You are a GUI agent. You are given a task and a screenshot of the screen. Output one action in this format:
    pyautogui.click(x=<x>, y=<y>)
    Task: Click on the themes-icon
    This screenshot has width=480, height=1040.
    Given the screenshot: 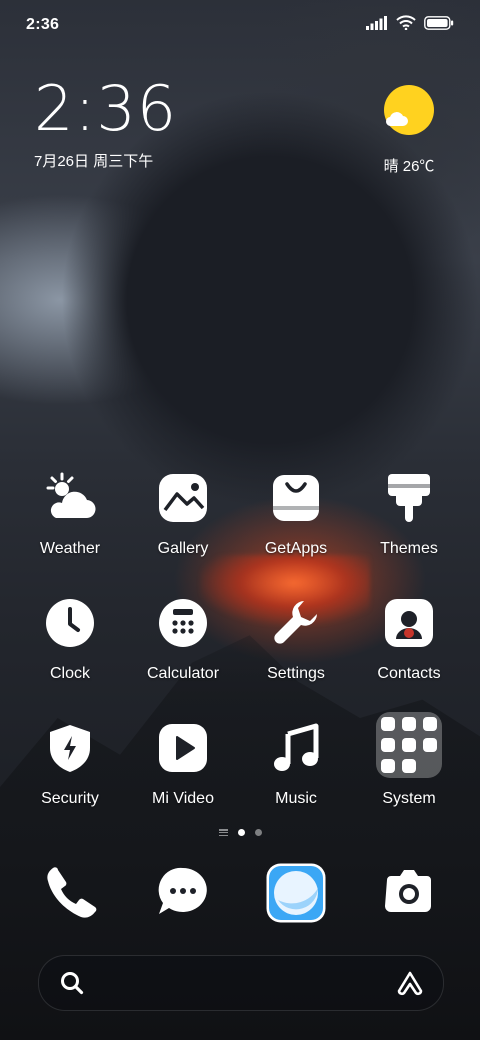 What is the action you would take?
    pyautogui.click(x=409, y=498)
    